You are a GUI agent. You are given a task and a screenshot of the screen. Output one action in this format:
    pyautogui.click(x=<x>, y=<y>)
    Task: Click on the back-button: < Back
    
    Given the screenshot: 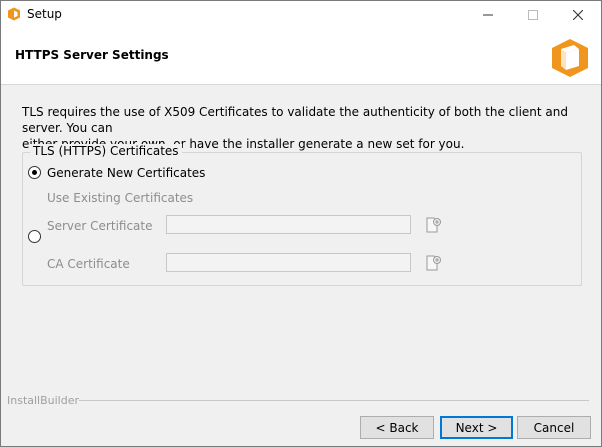 What is the action you would take?
    pyautogui.click(x=397, y=427)
    